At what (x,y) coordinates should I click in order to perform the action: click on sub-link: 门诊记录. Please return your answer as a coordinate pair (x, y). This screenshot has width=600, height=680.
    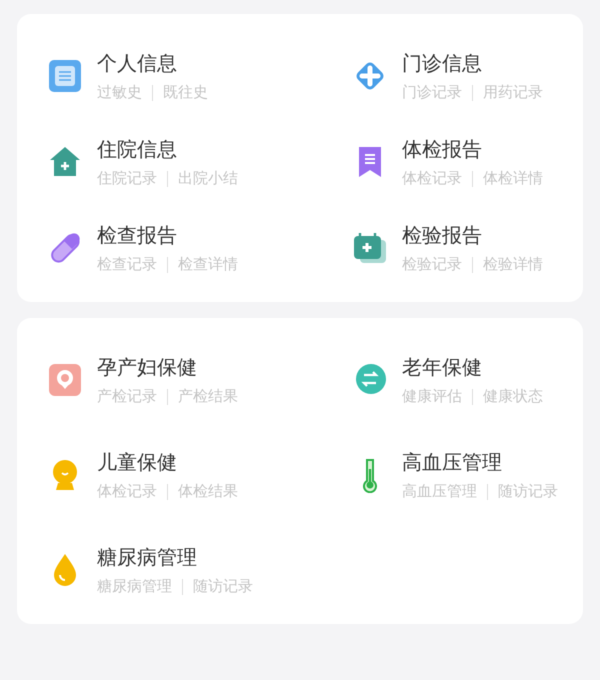
    Looking at the image, I should click on (432, 92).